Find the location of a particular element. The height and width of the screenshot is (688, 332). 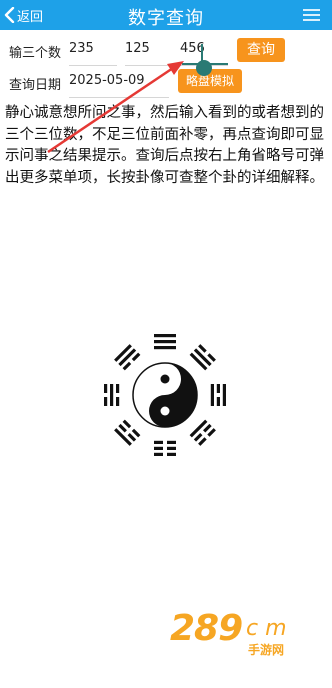

menu-icon is located at coordinates (311, 15).